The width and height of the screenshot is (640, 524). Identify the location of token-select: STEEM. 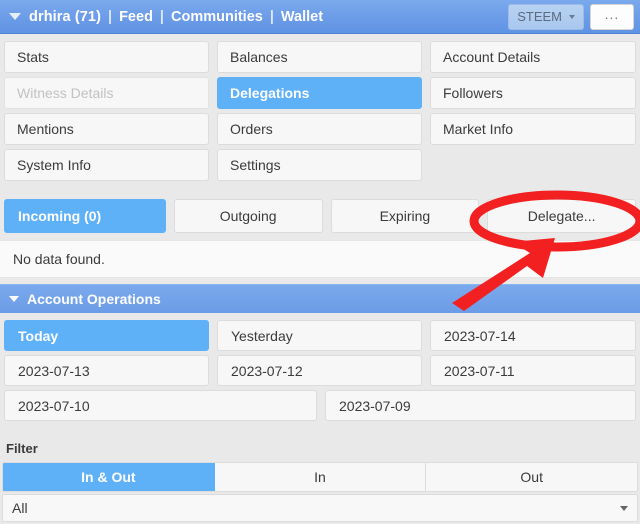
(546, 16).